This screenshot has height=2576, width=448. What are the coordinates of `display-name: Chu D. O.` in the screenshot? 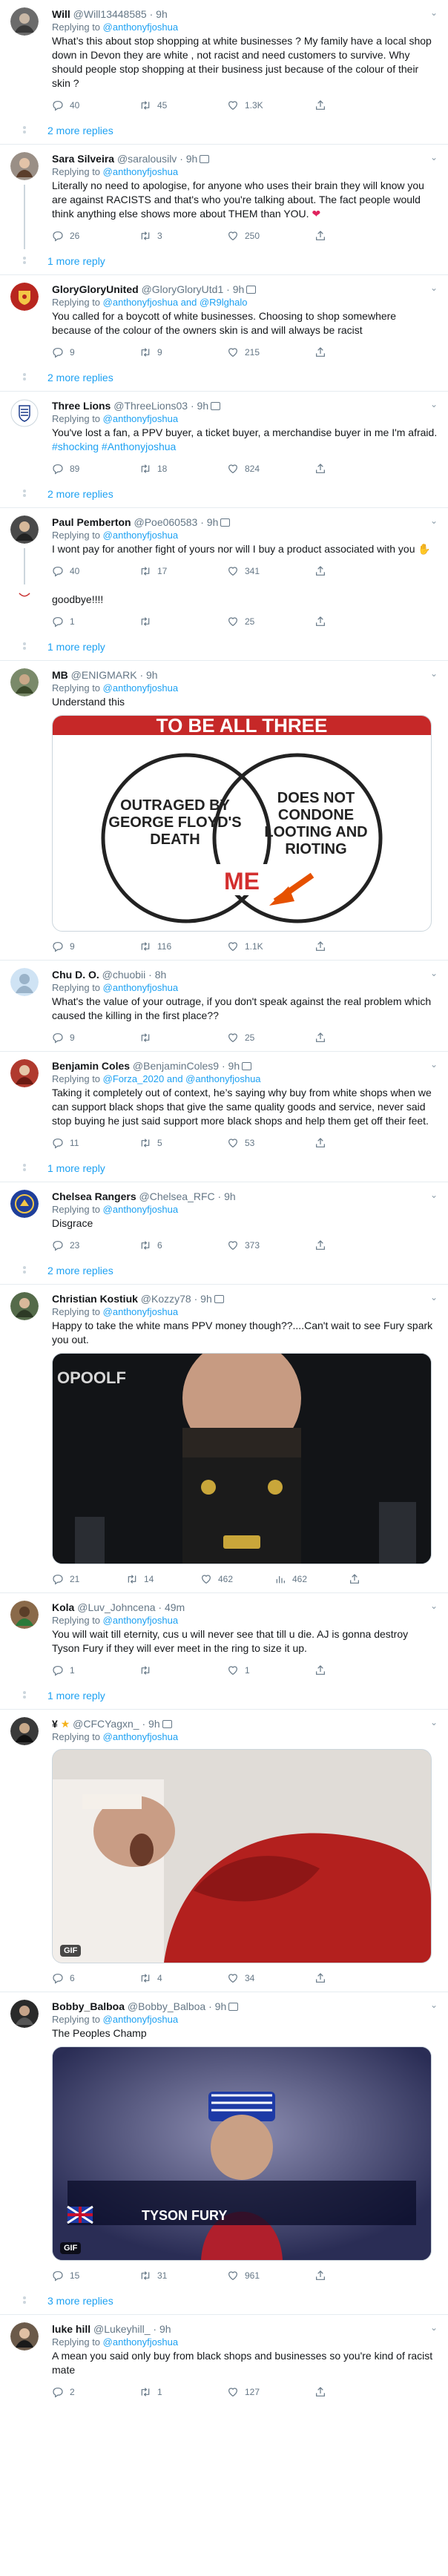 It's located at (76, 975).